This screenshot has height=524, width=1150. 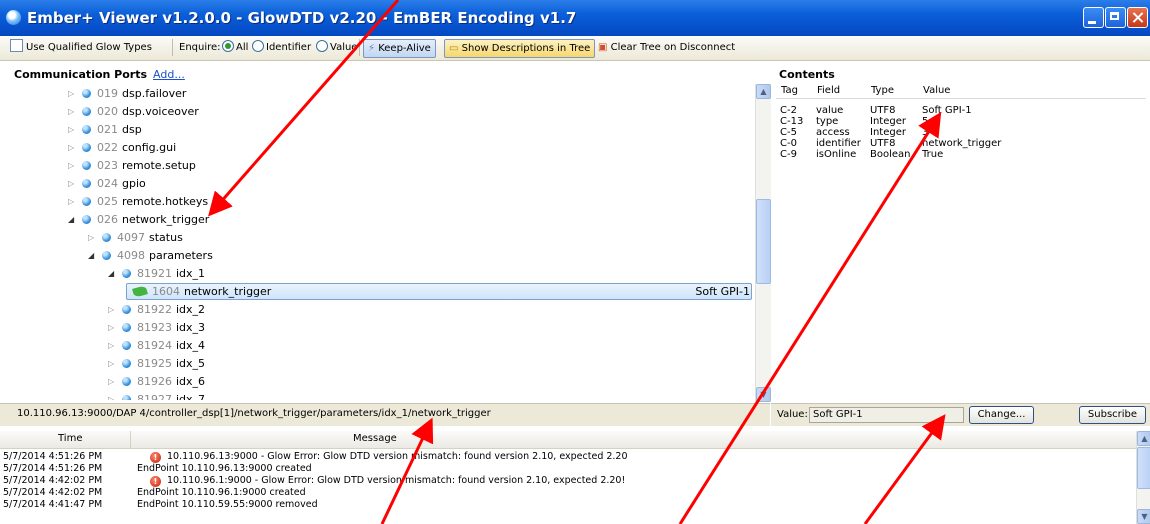 I want to click on contents-cell-value: Soft GPI-1, so click(x=947, y=110).